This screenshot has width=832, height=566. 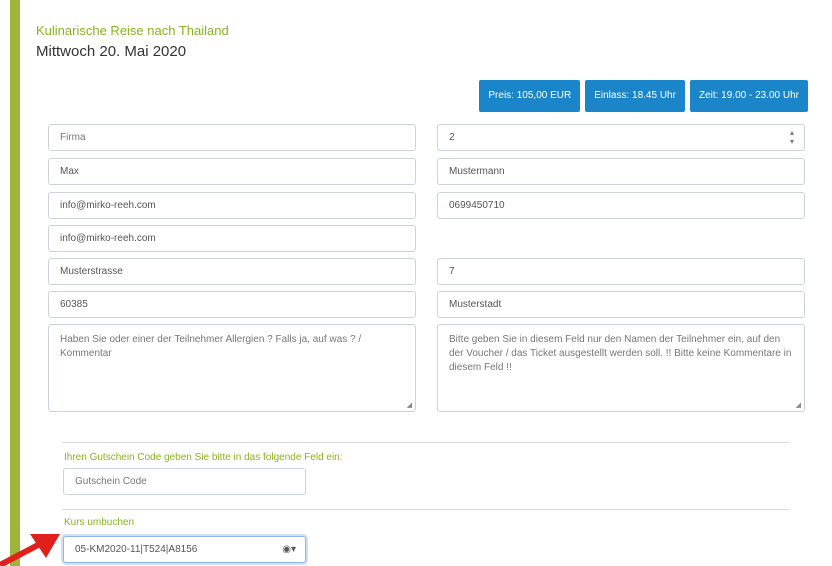 What do you see at coordinates (621, 205) in the screenshot?
I see `phone-input: 0699450710` at bounding box center [621, 205].